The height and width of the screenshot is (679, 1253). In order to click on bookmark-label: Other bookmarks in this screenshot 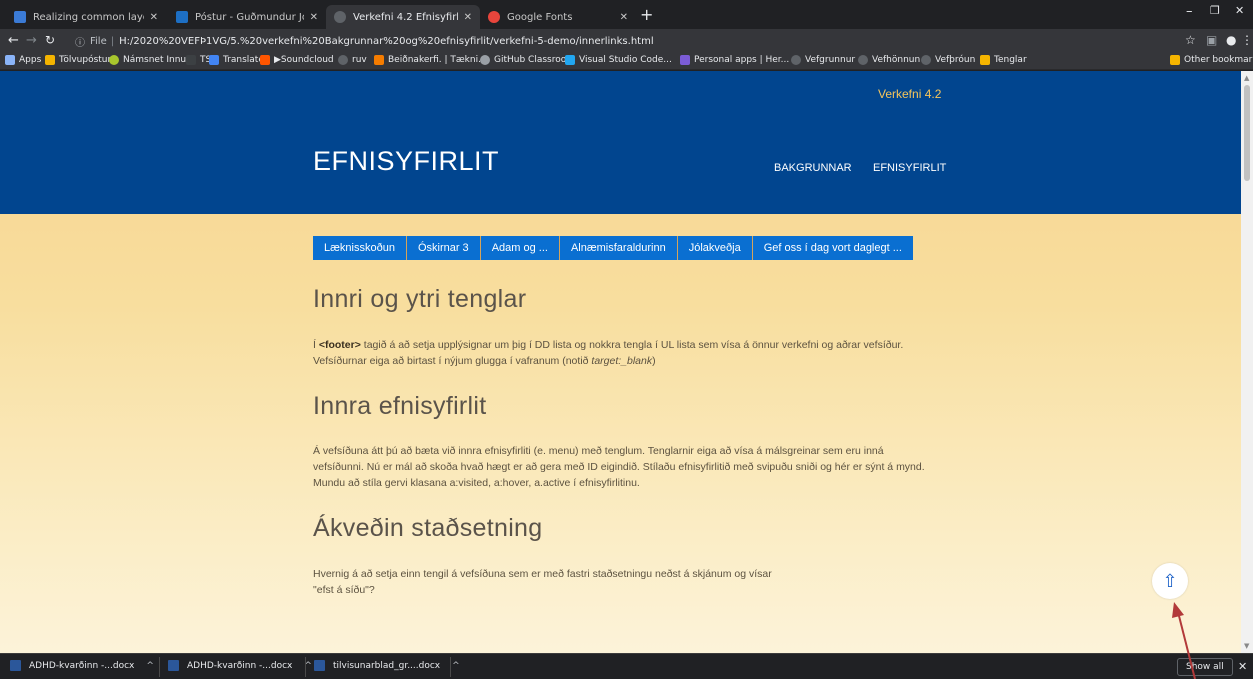, I will do `click(1218, 60)`.